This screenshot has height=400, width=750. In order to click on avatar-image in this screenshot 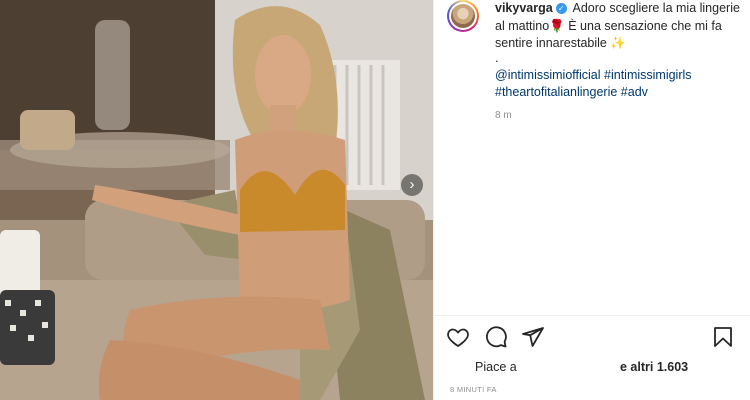, I will do `click(463, 16)`.